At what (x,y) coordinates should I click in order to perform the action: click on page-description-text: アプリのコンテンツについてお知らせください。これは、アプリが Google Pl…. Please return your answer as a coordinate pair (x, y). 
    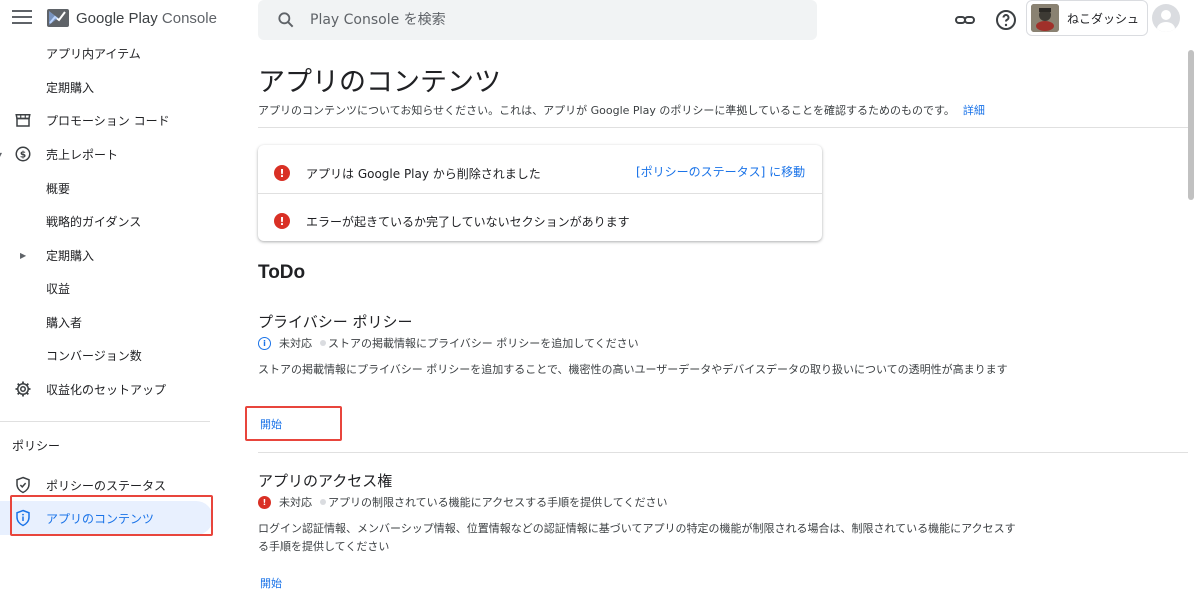
    Looking at the image, I should click on (606, 110).